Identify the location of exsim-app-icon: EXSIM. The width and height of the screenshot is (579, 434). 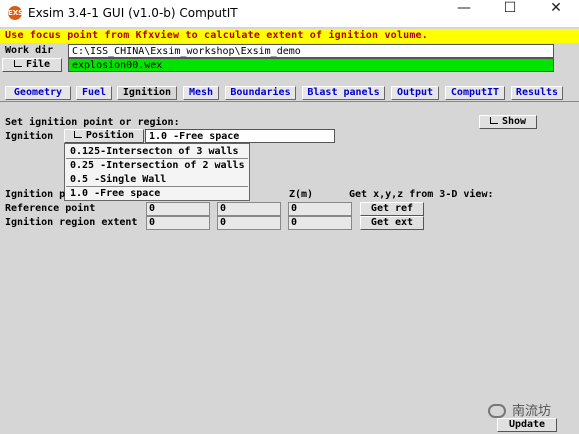
(20, 13).